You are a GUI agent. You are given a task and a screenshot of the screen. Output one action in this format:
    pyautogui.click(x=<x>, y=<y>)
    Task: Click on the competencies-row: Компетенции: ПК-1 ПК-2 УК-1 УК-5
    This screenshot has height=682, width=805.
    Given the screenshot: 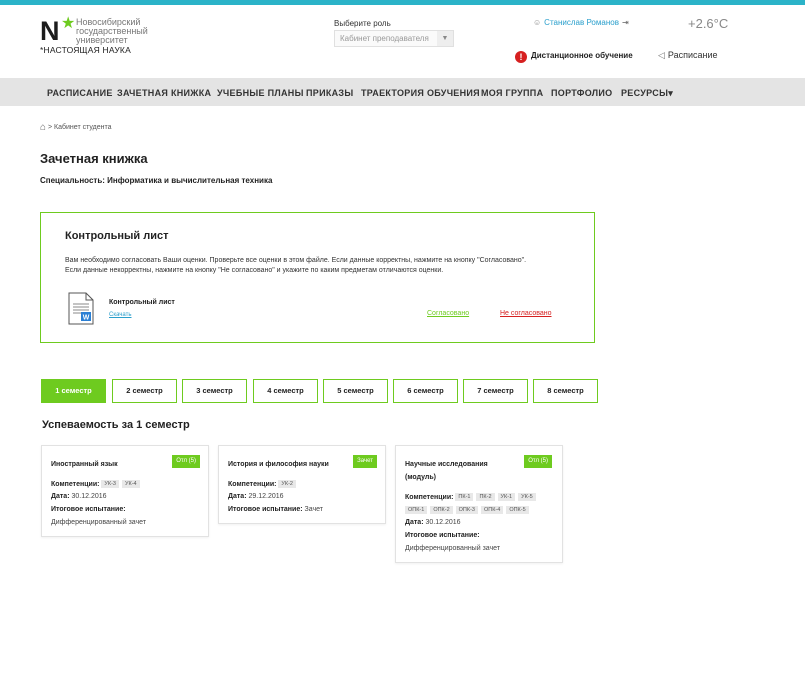 What is the action you would take?
    pyautogui.click(x=472, y=497)
    